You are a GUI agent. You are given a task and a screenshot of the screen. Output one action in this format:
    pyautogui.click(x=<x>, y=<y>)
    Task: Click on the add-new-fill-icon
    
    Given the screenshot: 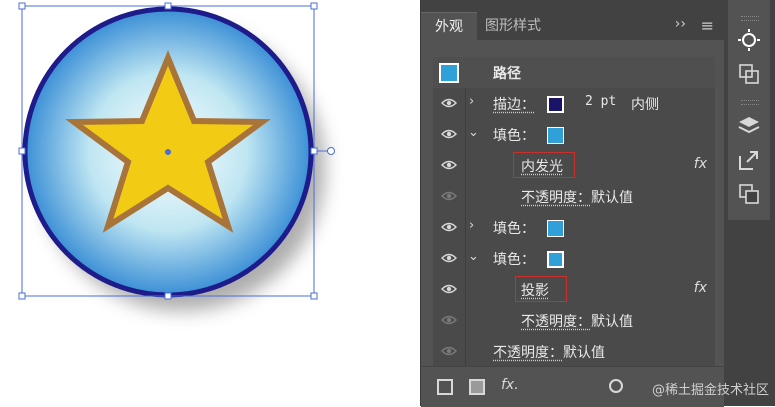 What is the action you would take?
    pyautogui.click(x=477, y=387)
    